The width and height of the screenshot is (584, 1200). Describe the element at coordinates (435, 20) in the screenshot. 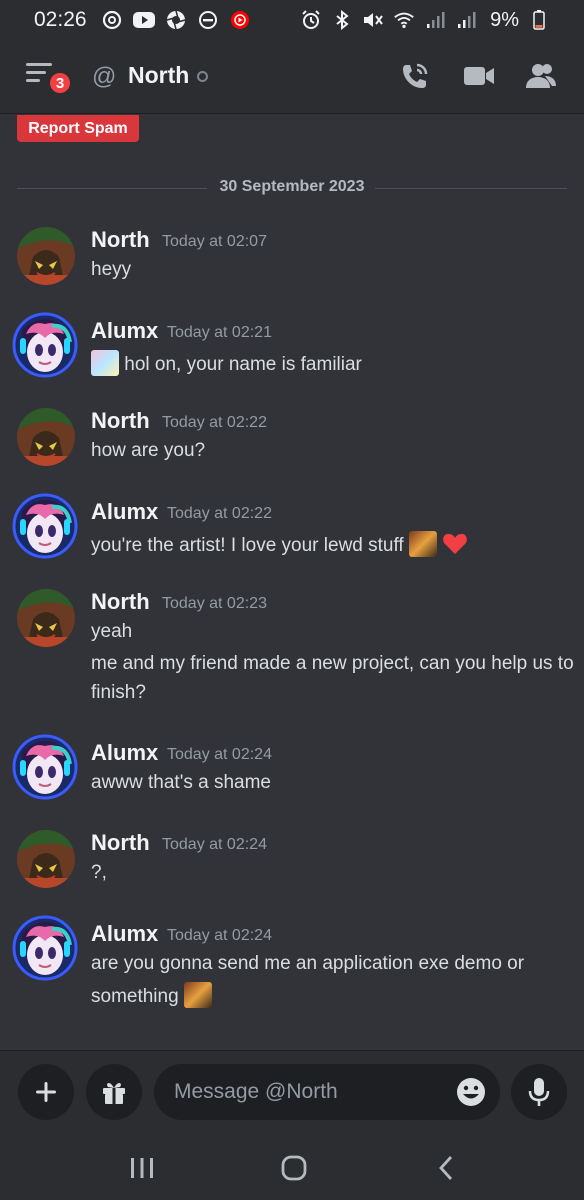

I see `signal-icon` at that location.